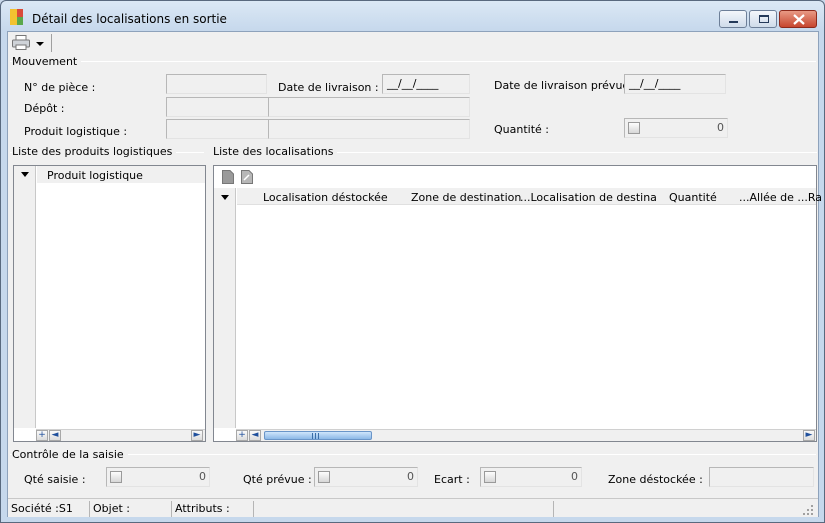 The height and width of the screenshot is (523, 825). I want to click on quantite-label: Quantité :, so click(521, 129).